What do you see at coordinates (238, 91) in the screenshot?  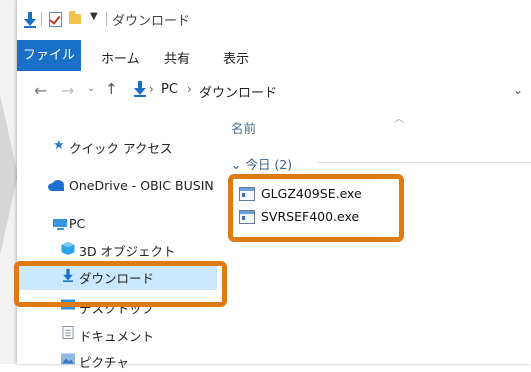 I see `breadcrumb-downloads: ダウンロード` at bounding box center [238, 91].